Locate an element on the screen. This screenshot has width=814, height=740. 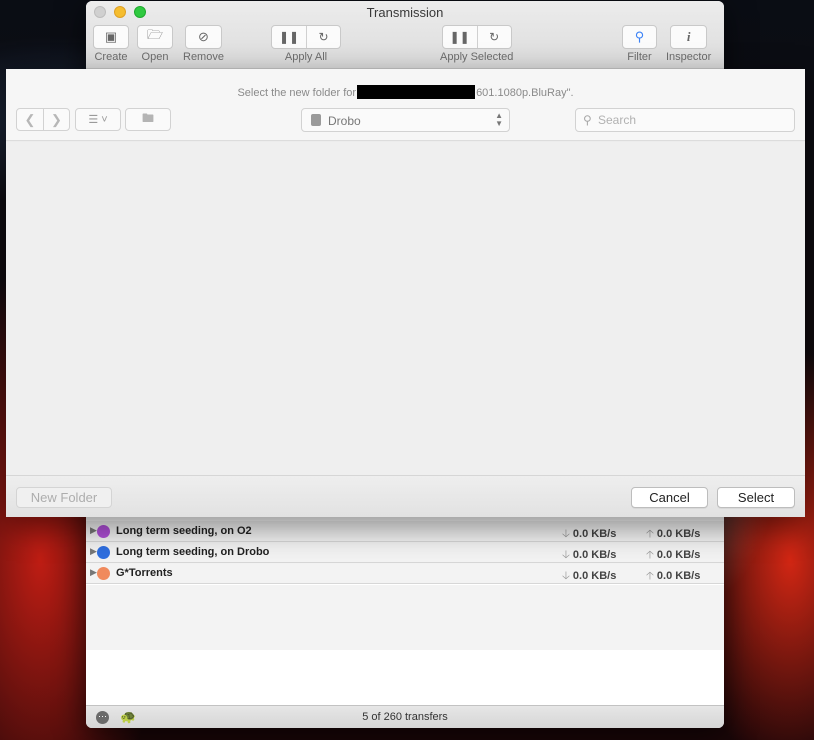
inspector-label: Inspector is located at coordinates (689, 57).